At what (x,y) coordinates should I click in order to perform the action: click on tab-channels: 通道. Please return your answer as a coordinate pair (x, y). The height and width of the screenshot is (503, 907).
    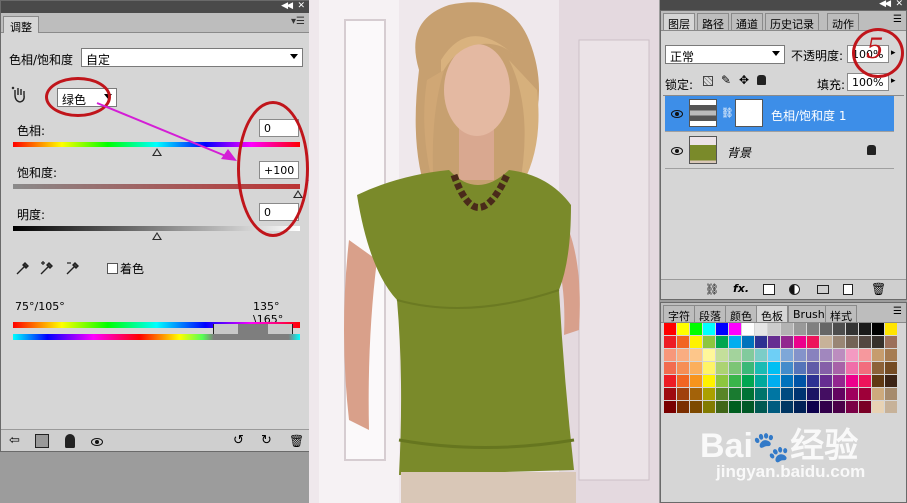
    Looking at the image, I should click on (747, 22).